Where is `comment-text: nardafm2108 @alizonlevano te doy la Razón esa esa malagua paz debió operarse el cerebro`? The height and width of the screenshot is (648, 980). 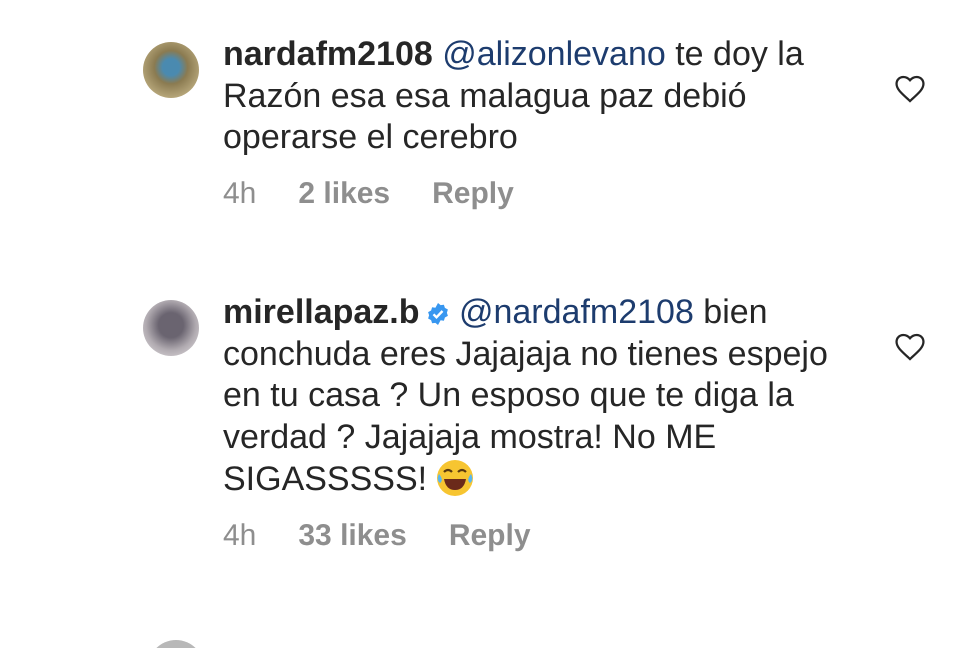 comment-text: nardafm2108 @alizonlevano te doy la Razón esa esa malagua paz debió operarse el cerebro is located at coordinates (514, 96).